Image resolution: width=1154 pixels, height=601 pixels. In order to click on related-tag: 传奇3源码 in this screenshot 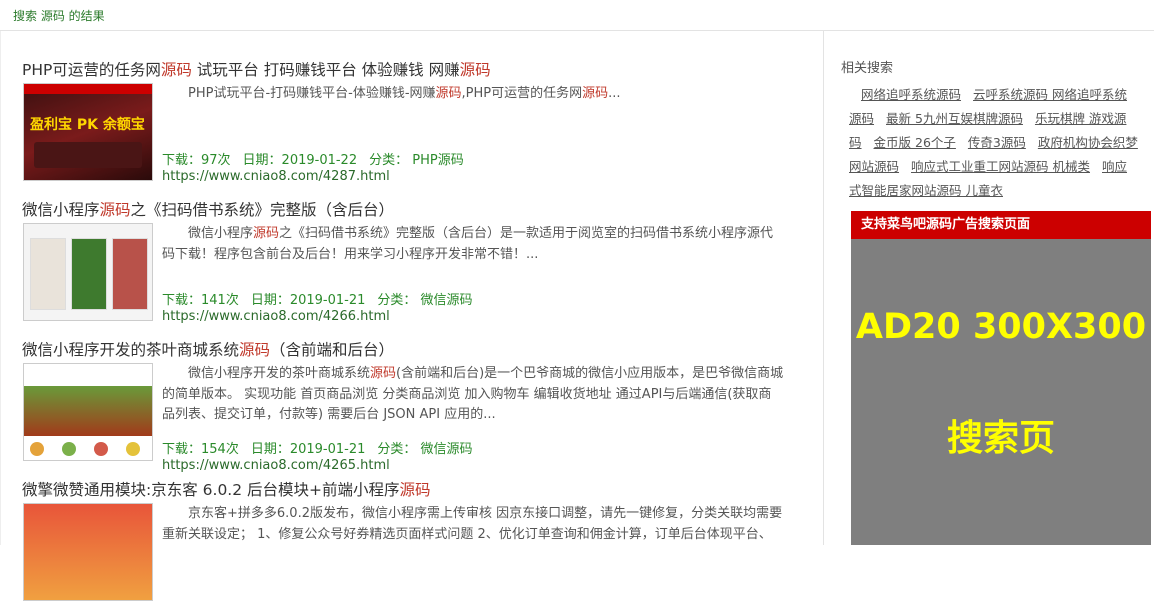, I will do `click(997, 142)`.